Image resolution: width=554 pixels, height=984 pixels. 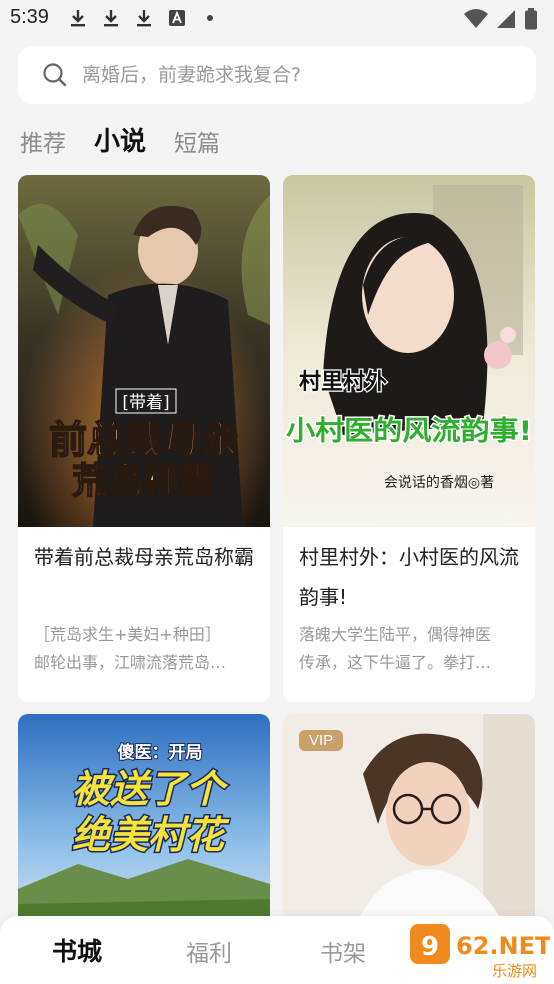 What do you see at coordinates (160, 752) in the screenshot?
I see `cover-tag: 傻医：开局` at bounding box center [160, 752].